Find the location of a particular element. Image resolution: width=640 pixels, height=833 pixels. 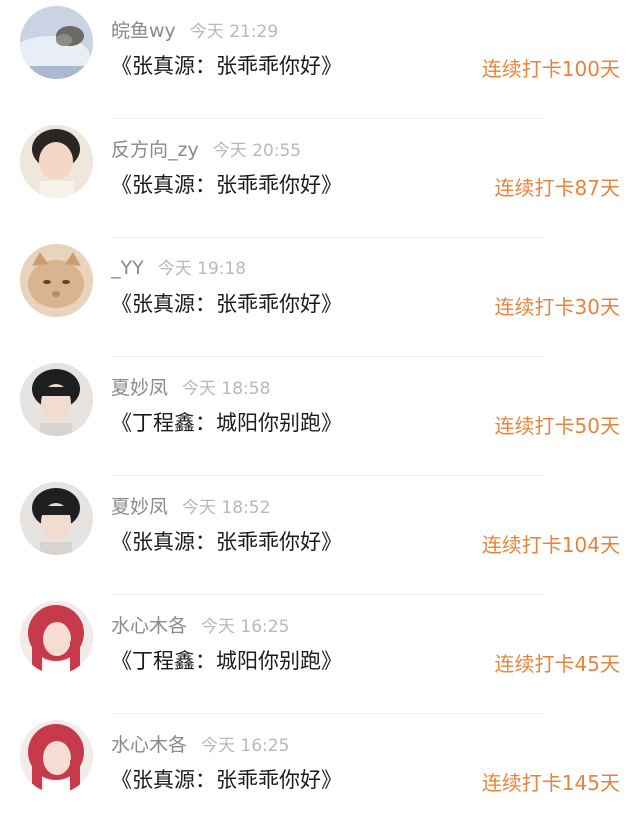

streak-label: 连续打卡30天 is located at coordinates (557, 307).